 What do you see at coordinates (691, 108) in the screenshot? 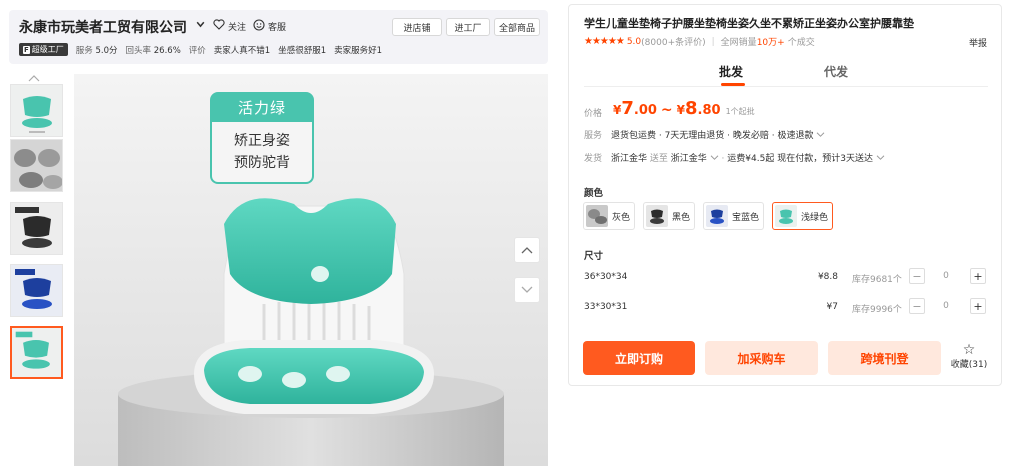
I see `price-high-int: 8` at bounding box center [691, 108].